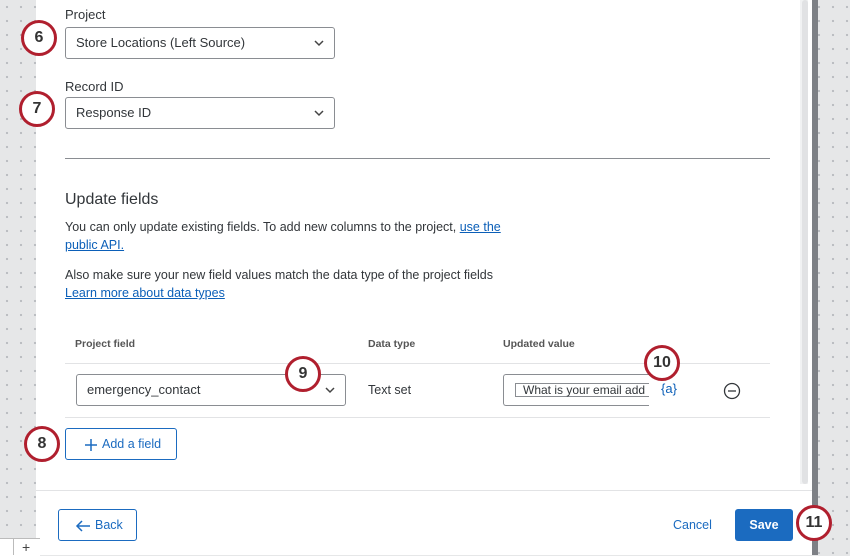 The width and height of the screenshot is (850, 556). Describe the element at coordinates (815, 277) in the screenshot. I see `panel-edge` at that location.